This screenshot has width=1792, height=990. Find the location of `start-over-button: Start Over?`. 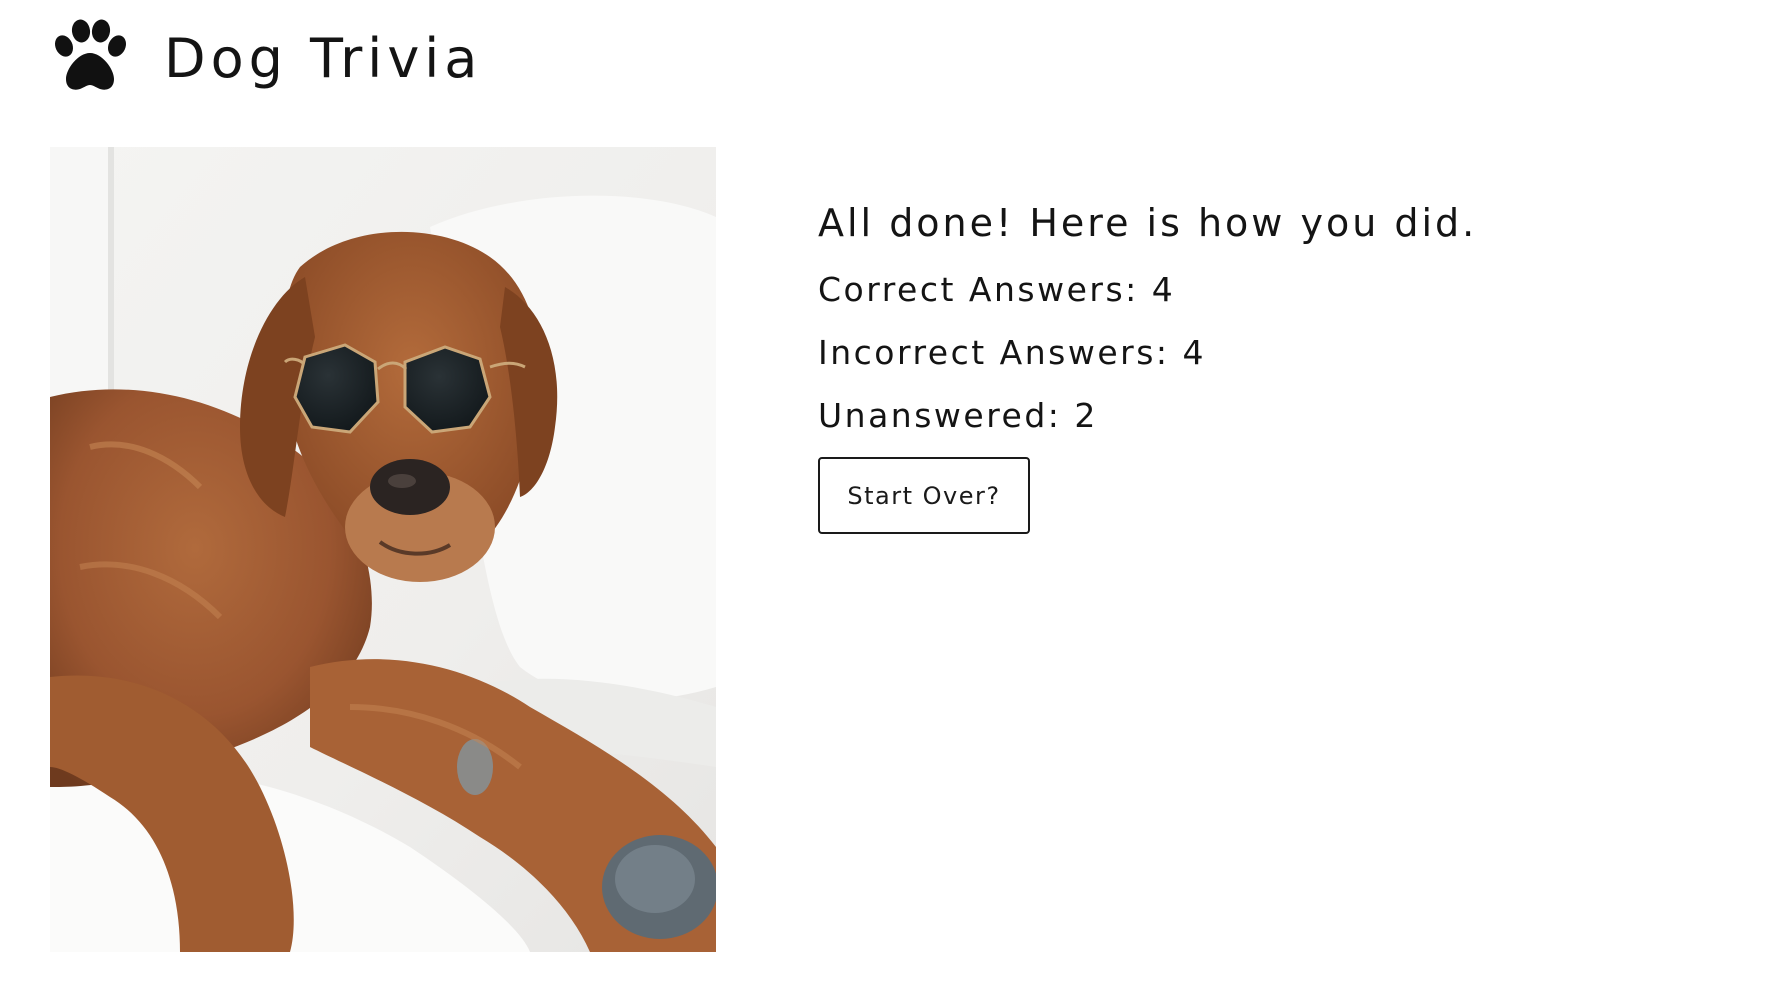

start-over-button: Start Over? is located at coordinates (924, 495).